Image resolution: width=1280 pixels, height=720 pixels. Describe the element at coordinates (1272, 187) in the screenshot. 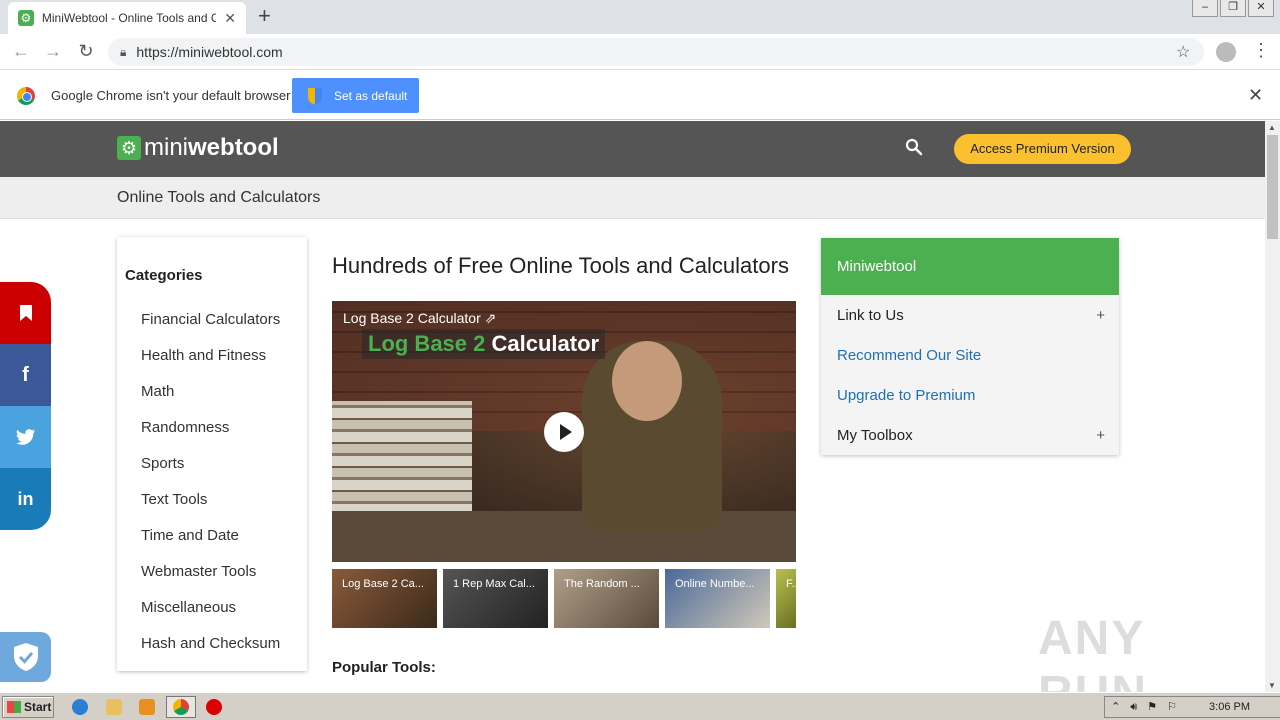

I see `scroll-thumb` at that location.